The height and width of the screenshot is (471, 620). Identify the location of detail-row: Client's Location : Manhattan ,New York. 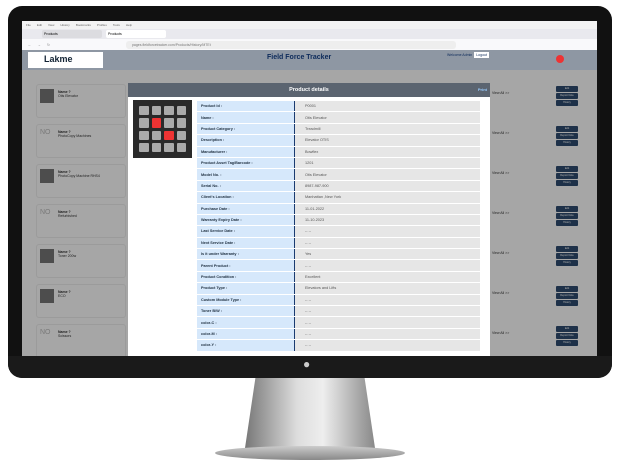
(338, 197).